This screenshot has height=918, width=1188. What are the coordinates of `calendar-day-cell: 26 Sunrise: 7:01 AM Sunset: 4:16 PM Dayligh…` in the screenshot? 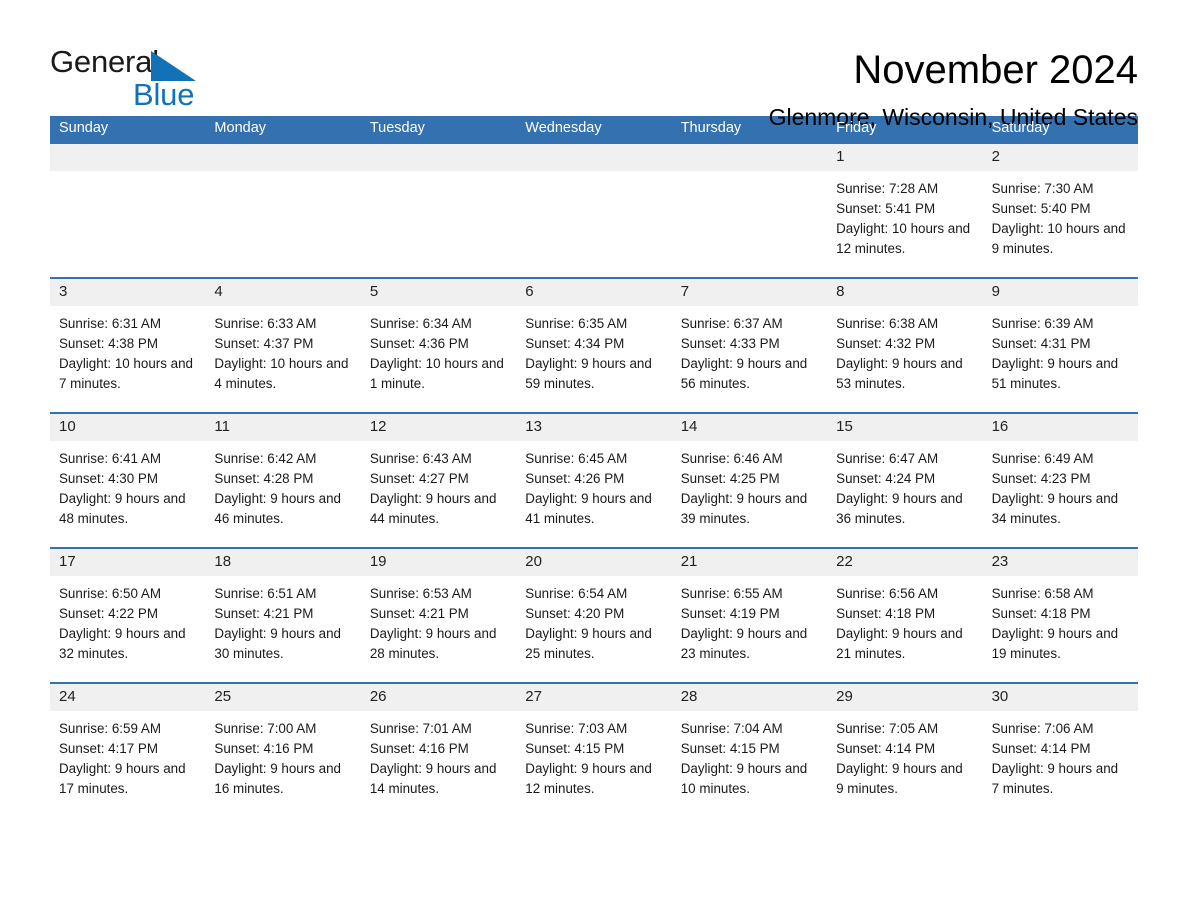 It's located at (438, 750).